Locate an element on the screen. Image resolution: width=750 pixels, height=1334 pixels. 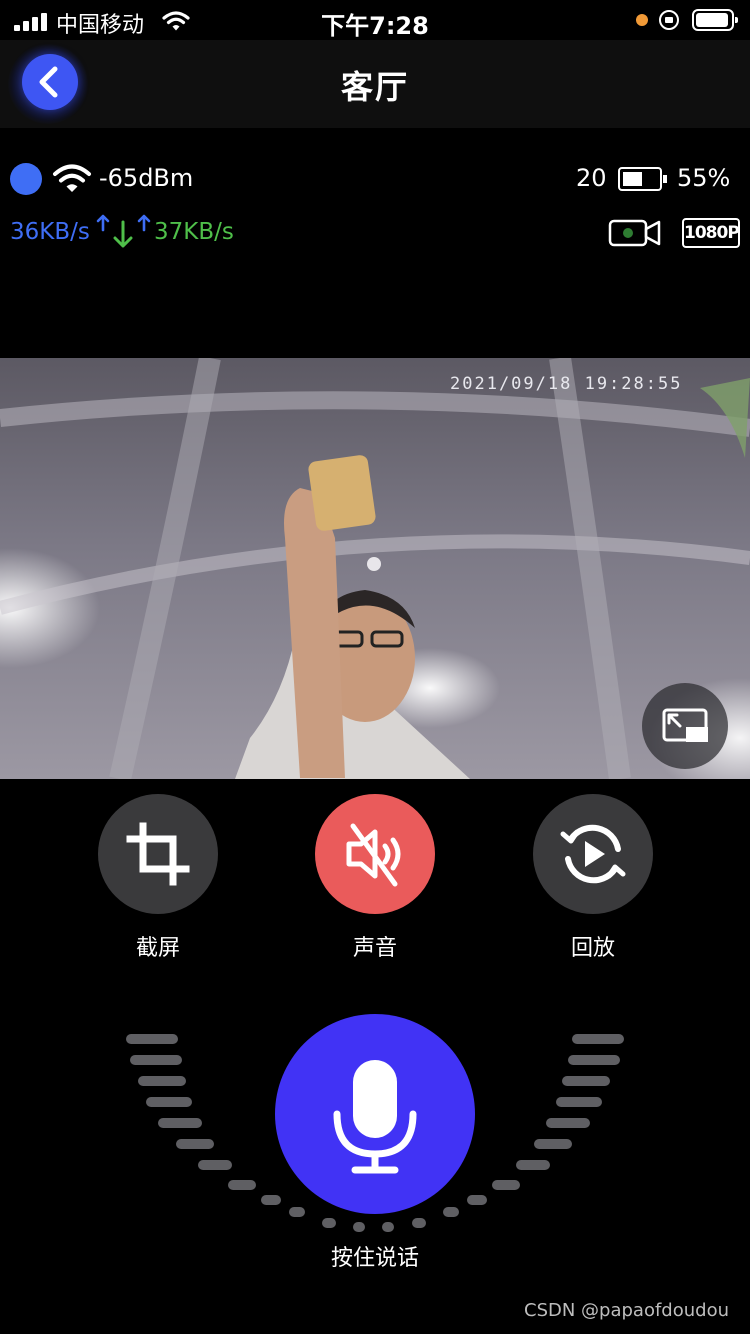
playback-label: 回放 is located at coordinates (592, 948).